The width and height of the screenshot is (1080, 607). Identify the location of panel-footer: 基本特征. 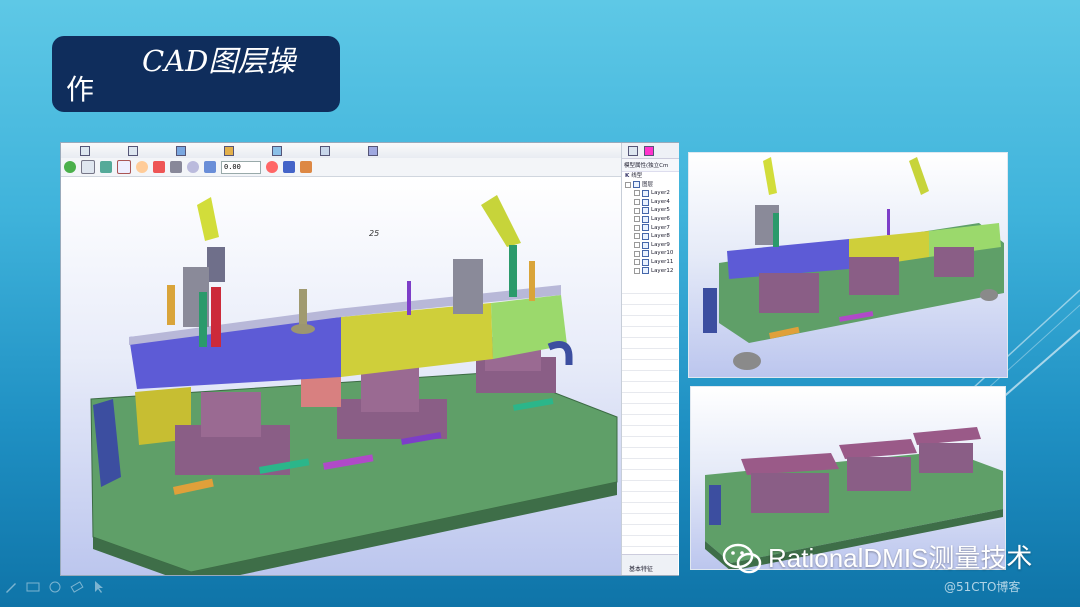
(650, 564).